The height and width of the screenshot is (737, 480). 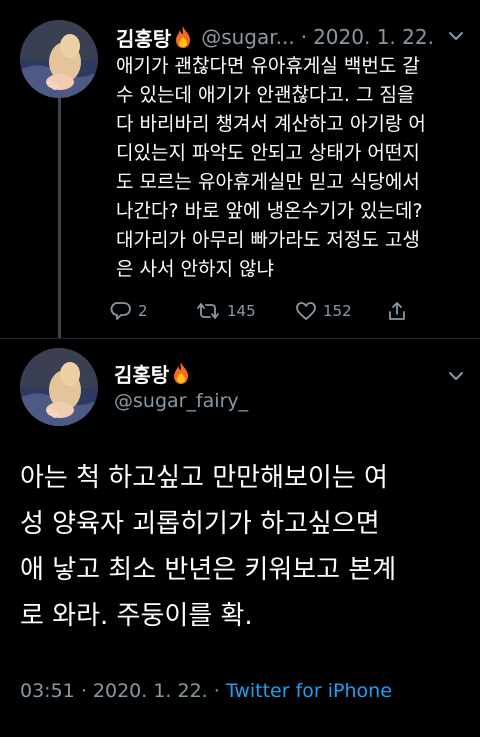 What do you see at coordinates (143, 311) in the screenshot?
I see `reply-count: 2` at bounding box center [143, 311].